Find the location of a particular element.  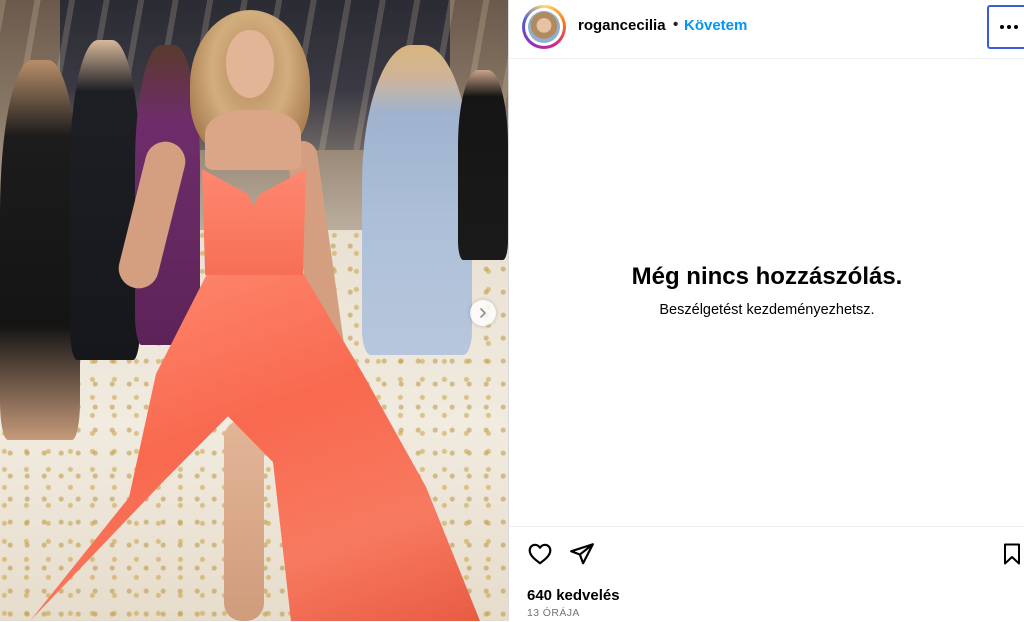

author-username: rogancecilia is located at coordinates (622, 25).